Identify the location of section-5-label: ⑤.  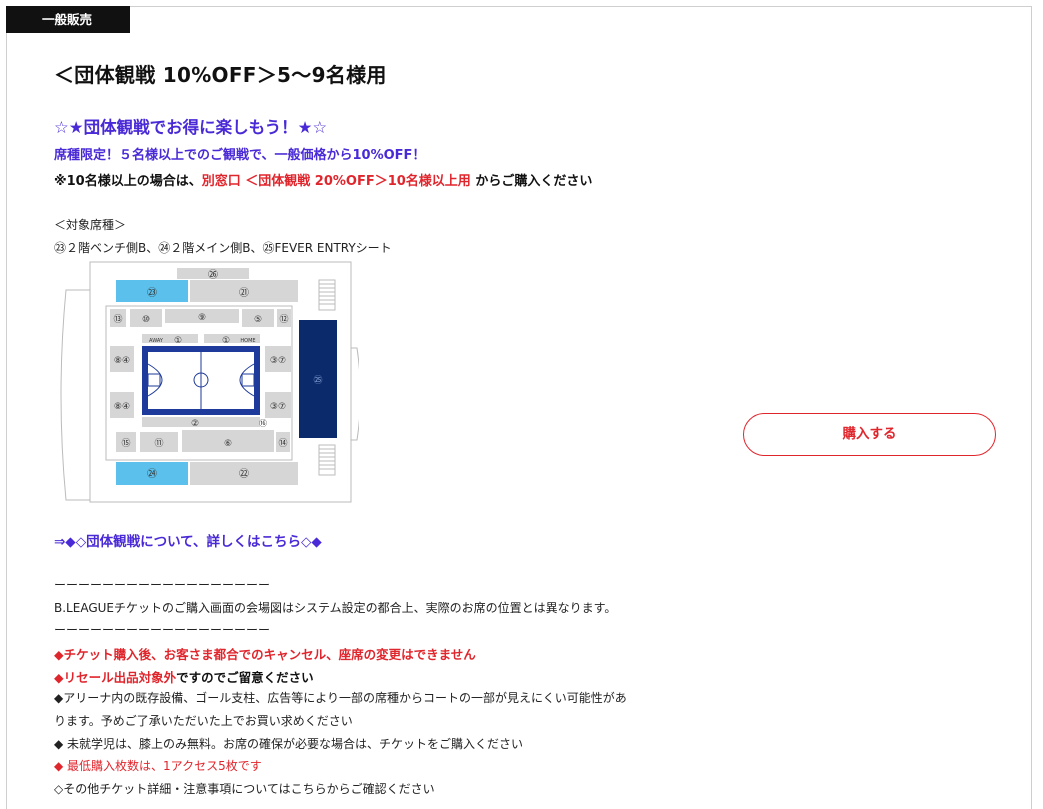
(258, 320).